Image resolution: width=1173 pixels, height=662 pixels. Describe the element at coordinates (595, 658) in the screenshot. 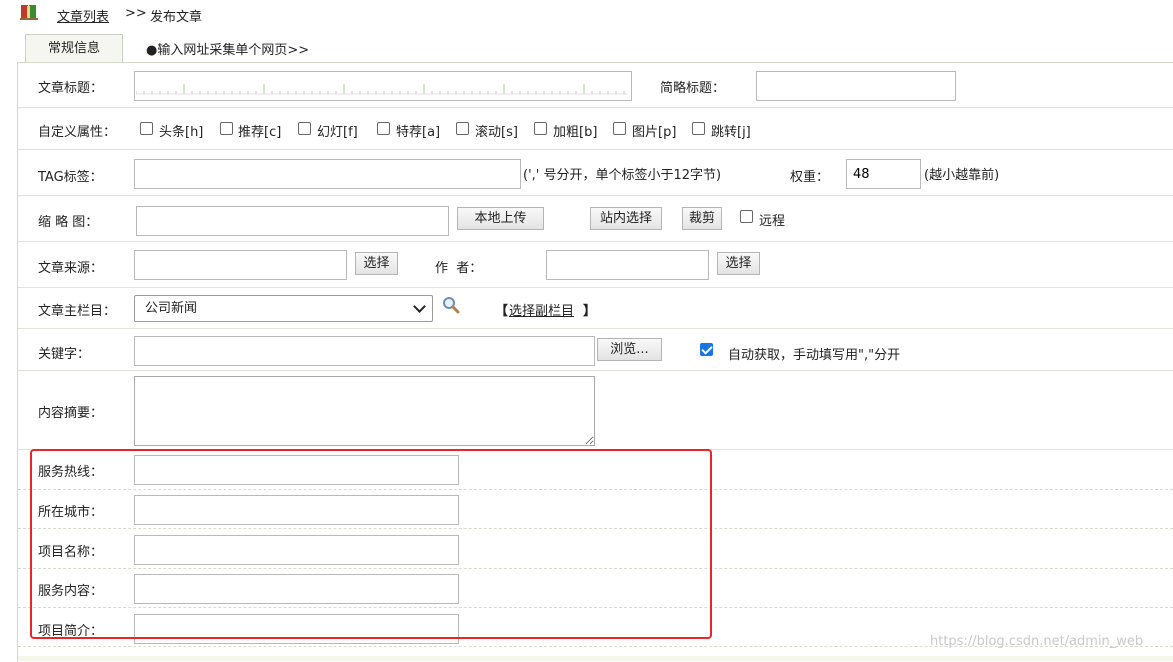

I see `bottom-strip` at that location.